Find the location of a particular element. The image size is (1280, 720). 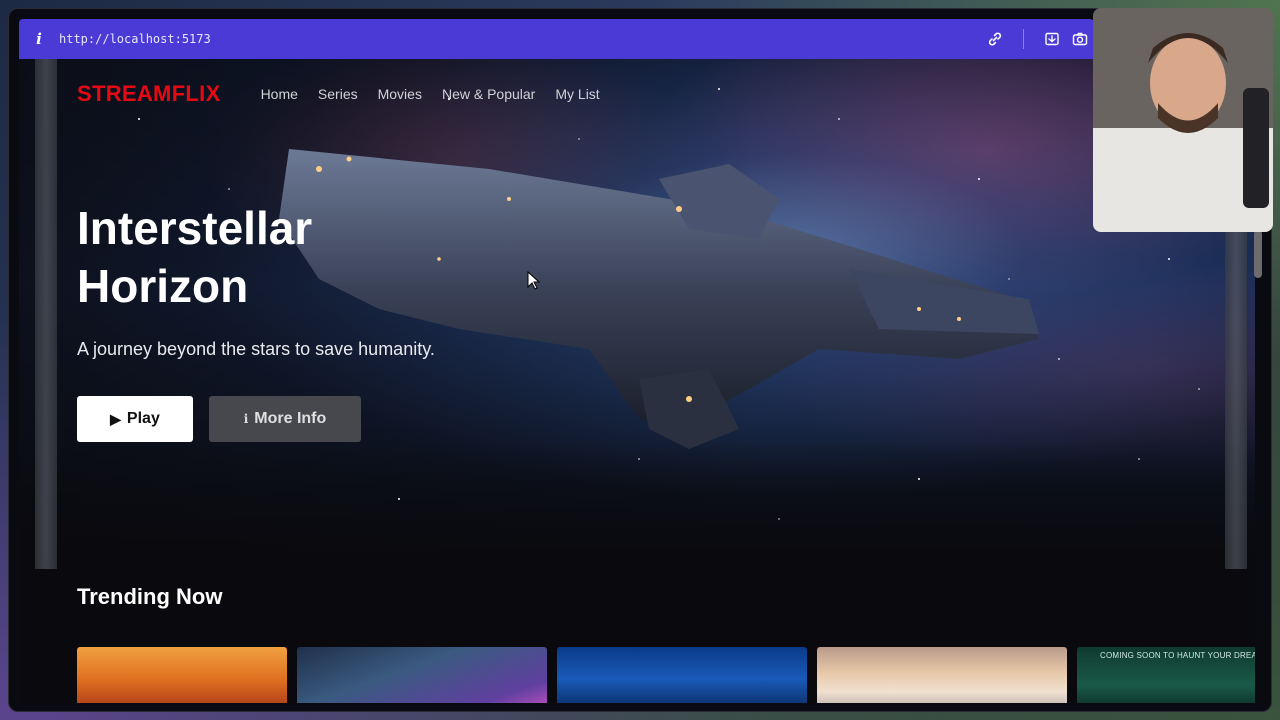

play-button: ▶ Play is located at coordinates (135, 419).